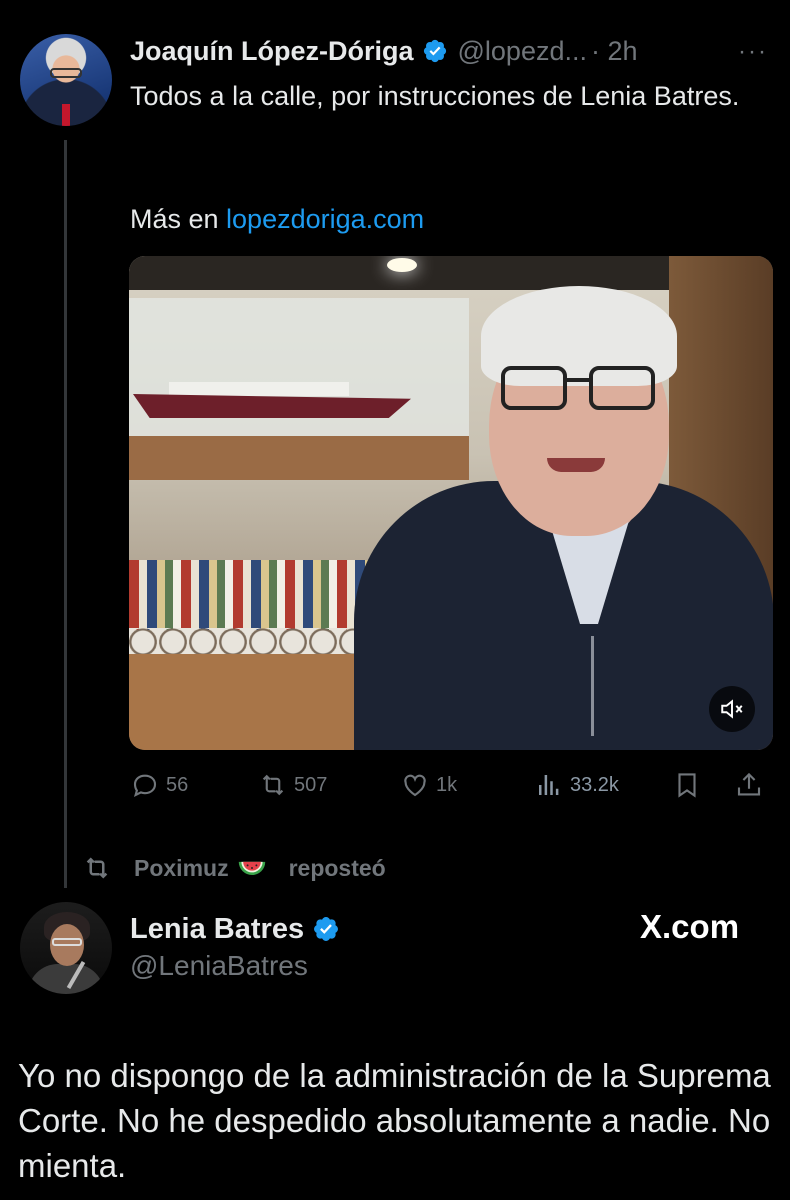 The width and height of the screenshot is (790, 1200). What do you see at coordinates (249, 642) in the screenshot?
I see `video-baseballs` at bounding box center [249, 642].